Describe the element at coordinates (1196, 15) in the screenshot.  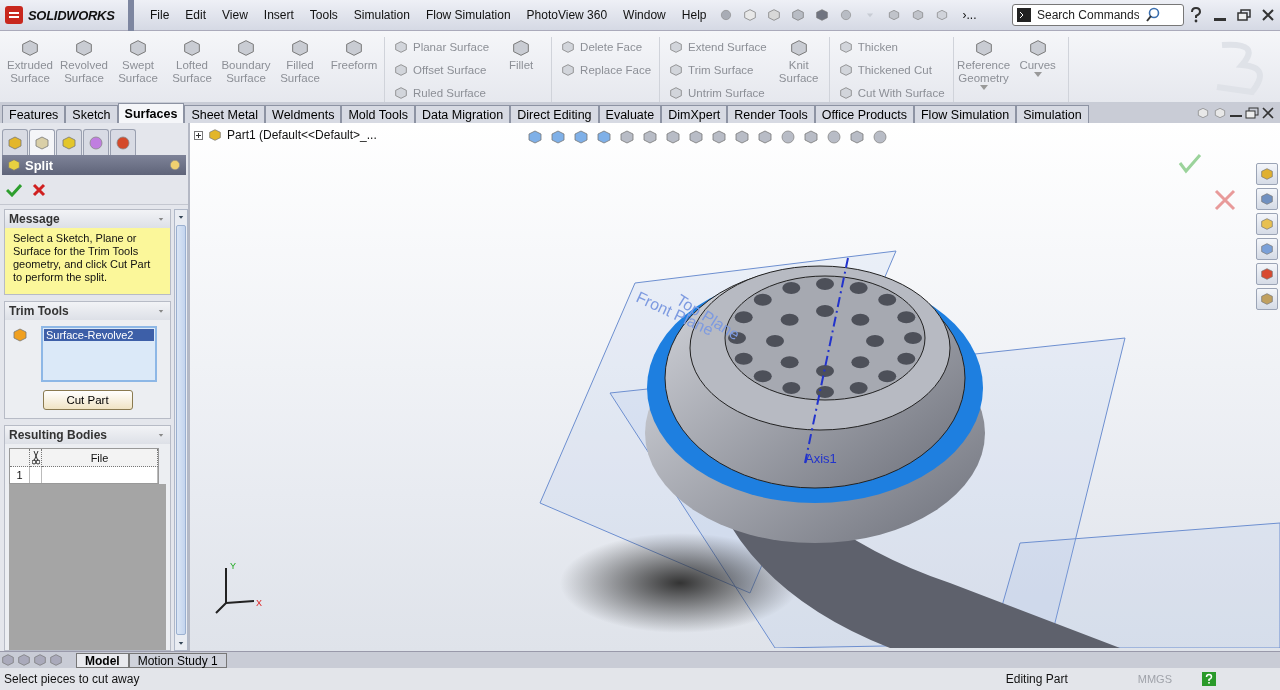
I see `question-mark-icon` at that location.